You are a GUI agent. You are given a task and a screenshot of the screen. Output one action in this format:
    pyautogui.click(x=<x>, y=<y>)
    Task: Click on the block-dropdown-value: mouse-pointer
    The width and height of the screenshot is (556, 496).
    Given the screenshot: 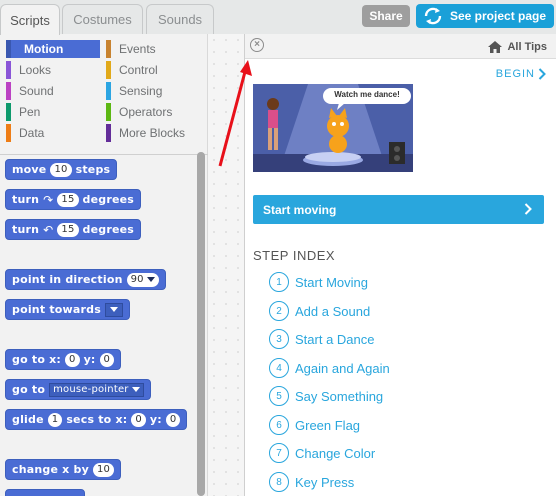 What is the action you would take?
    pyautogui.click(x=91, y=389)
    